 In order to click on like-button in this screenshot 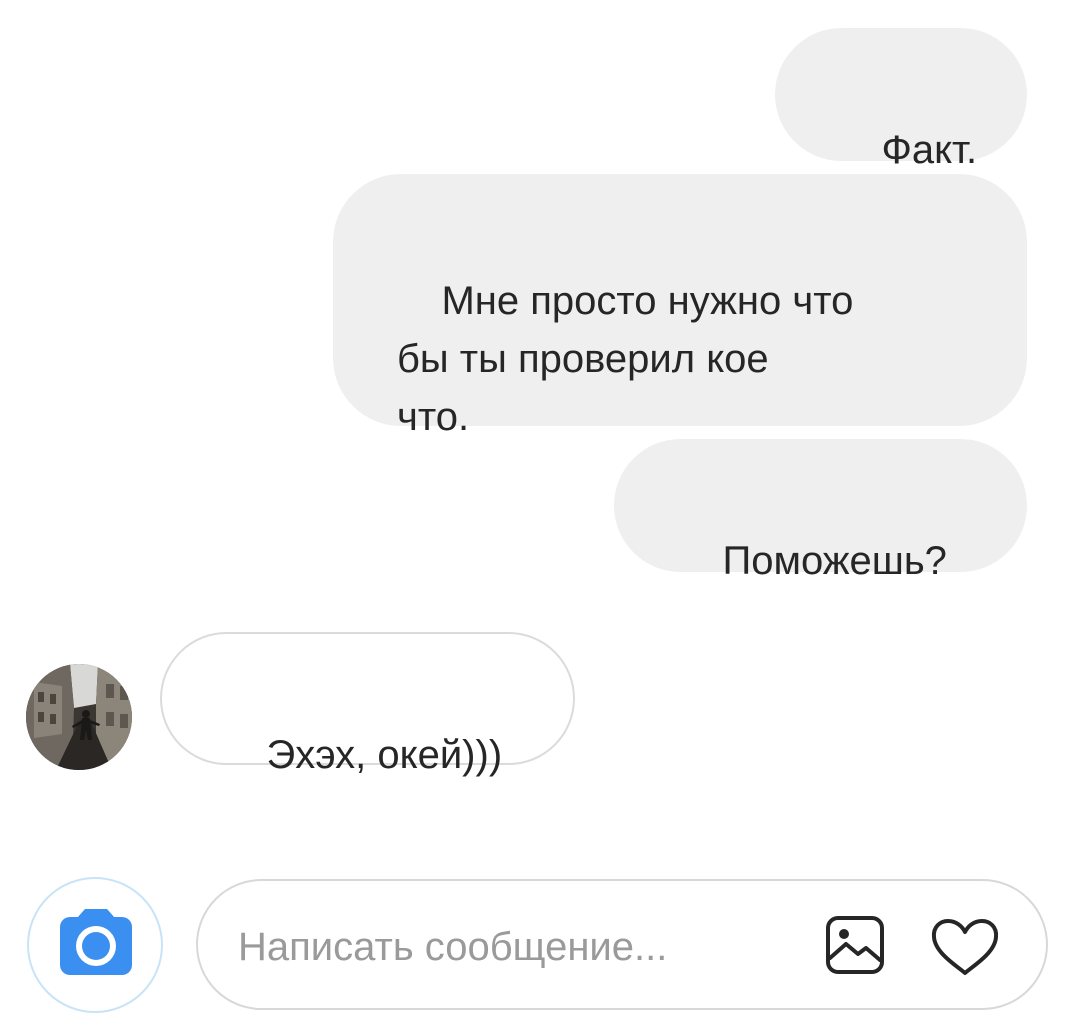, I will do `click(965, 947)`.